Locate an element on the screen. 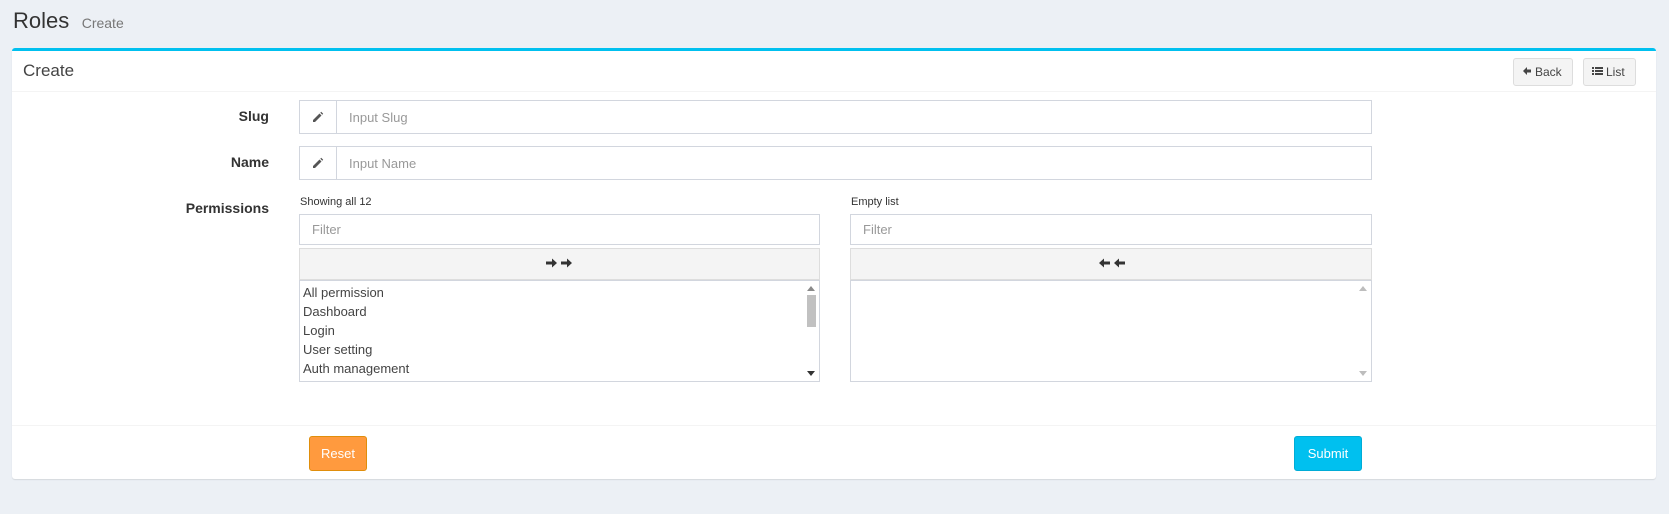 This screenshot has width=1669, height=514. slug-input-group is located at coordinates (835, 117).